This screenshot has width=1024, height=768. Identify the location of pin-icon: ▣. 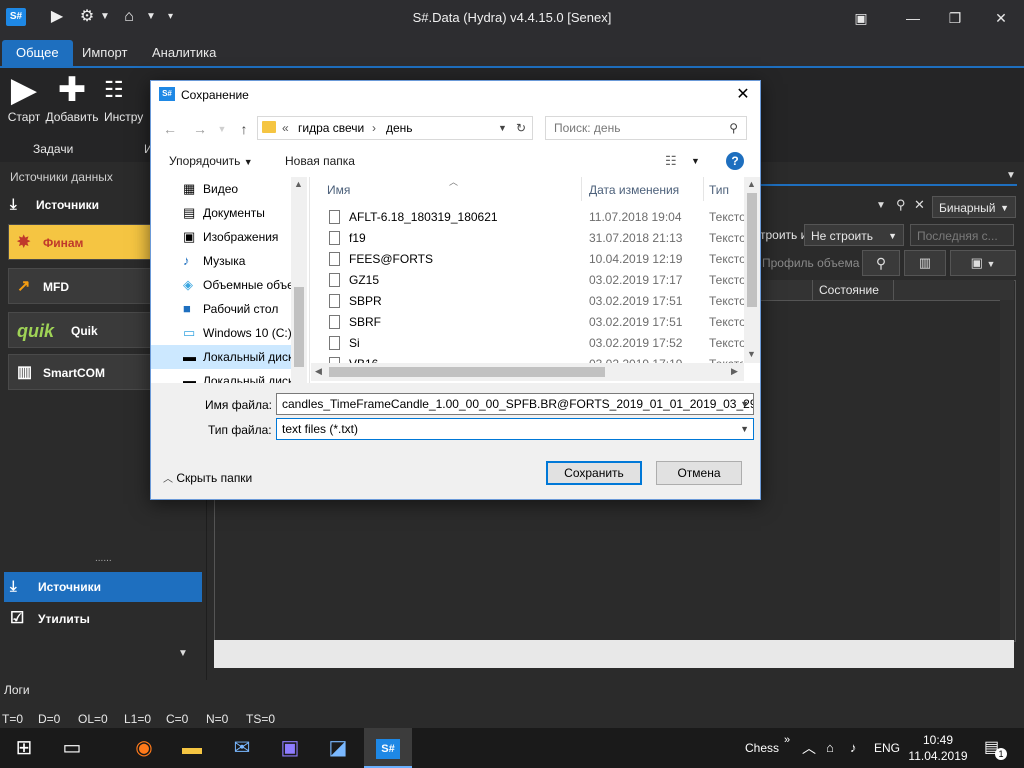
(861, 18).